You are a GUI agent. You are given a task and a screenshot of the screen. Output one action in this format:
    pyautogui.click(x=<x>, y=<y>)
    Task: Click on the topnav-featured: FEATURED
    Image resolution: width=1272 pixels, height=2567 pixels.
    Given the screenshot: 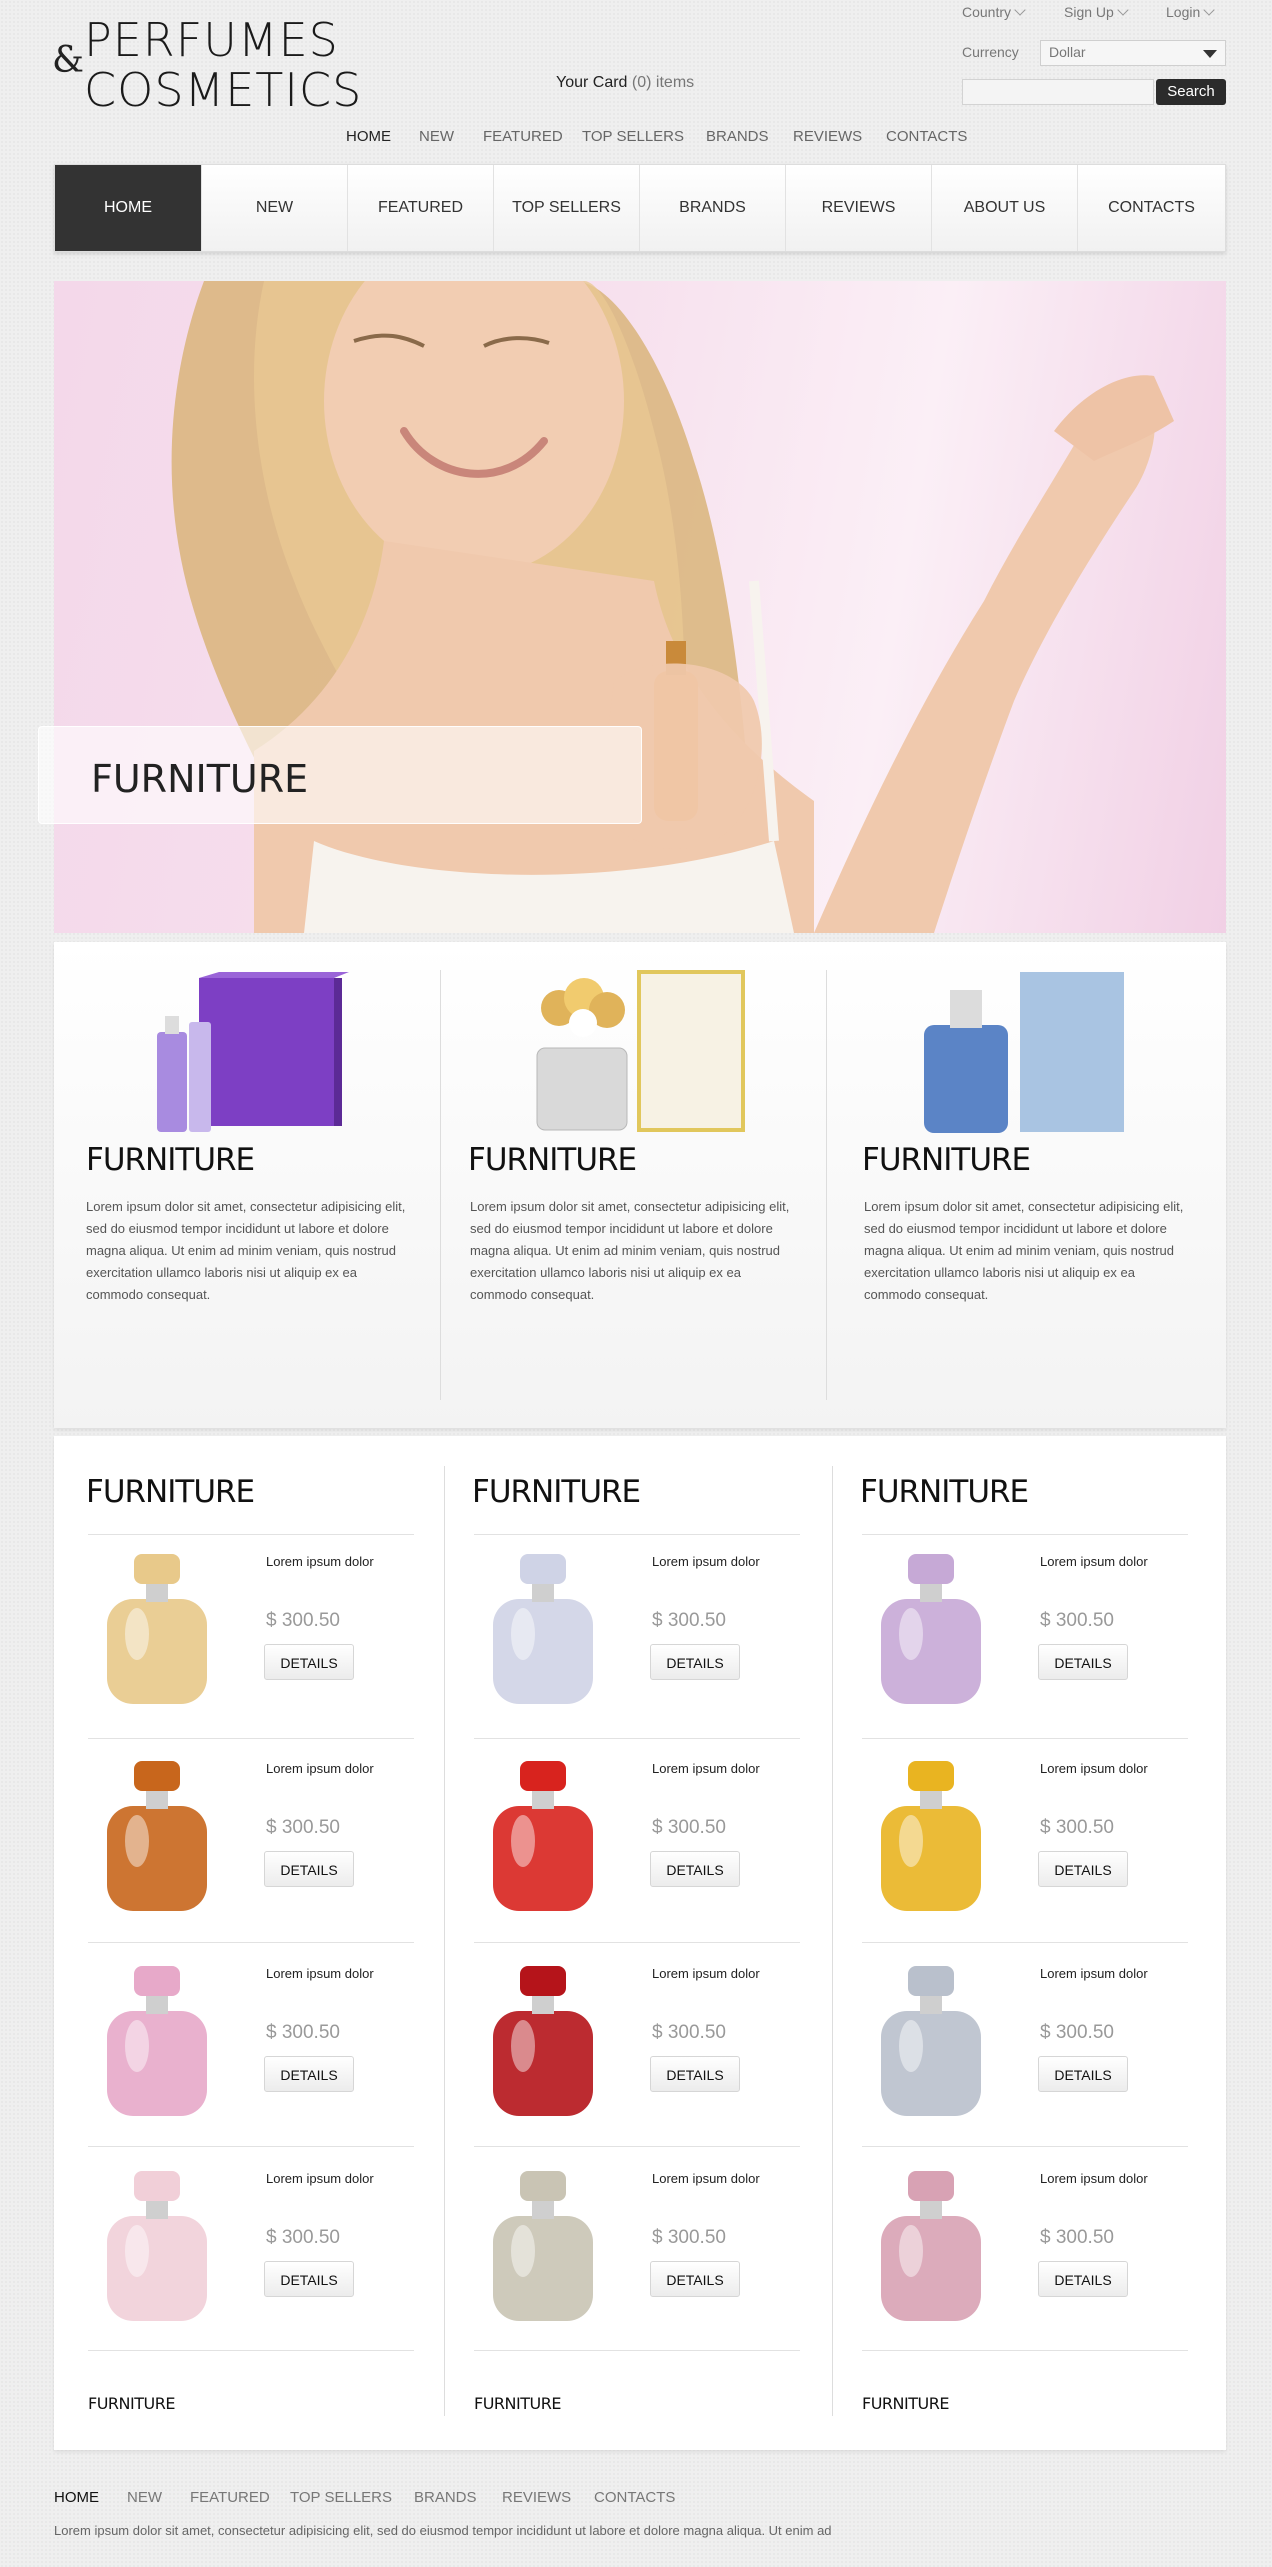 What is the action you would take?
    pyautogui.click(x=523, y=136)
    